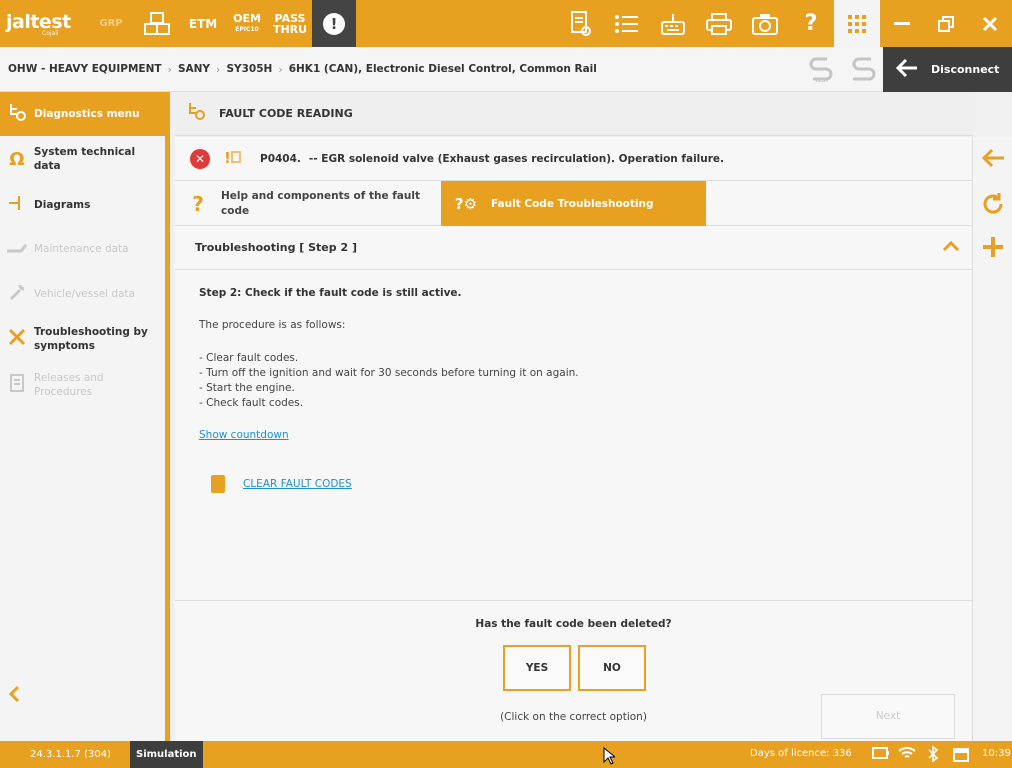 The image size is (1012, 768). What do you see at coordinates (574, 114) in the screenshot?
I see `panel-header: FAULT CODE READING` at bounding box center [574, 114].